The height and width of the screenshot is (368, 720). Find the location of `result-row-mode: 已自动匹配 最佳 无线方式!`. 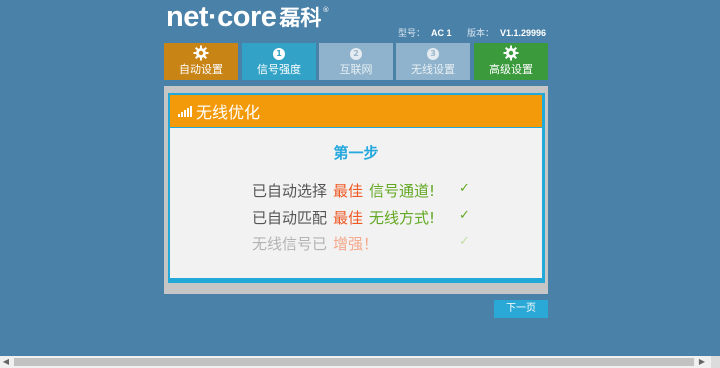

result-row-mode: 已自动匹配 最佳 无线方式! is located at coordinates (346, 217).